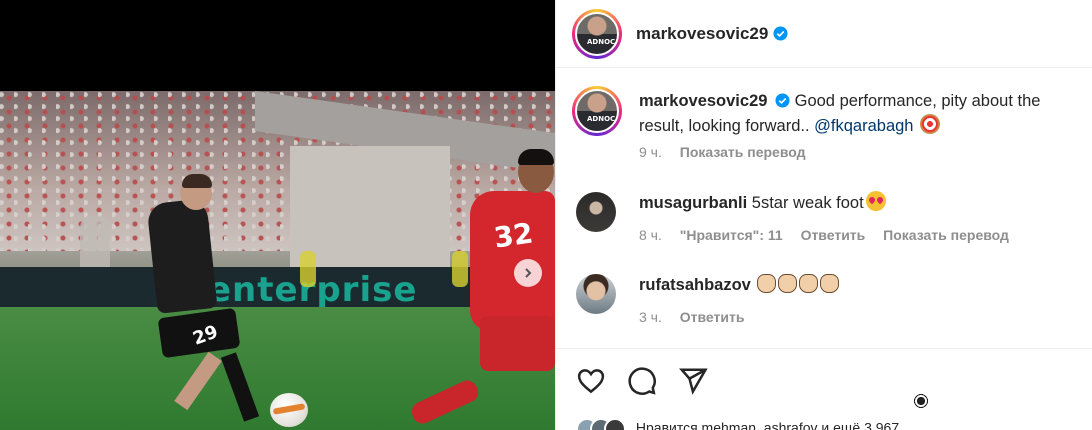 The height and width of the screenshot is (430, 1092). I want to click on comment-text: rufatsahbazov, so click(859, 285).